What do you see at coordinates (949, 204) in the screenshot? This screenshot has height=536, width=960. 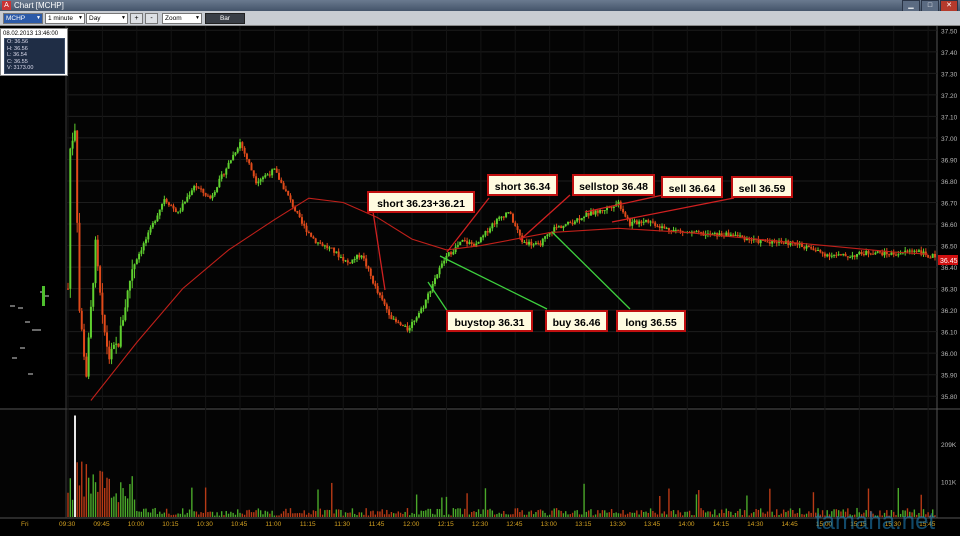 I see `price-tick-label: 36.70` at bounding box center [949, 204].